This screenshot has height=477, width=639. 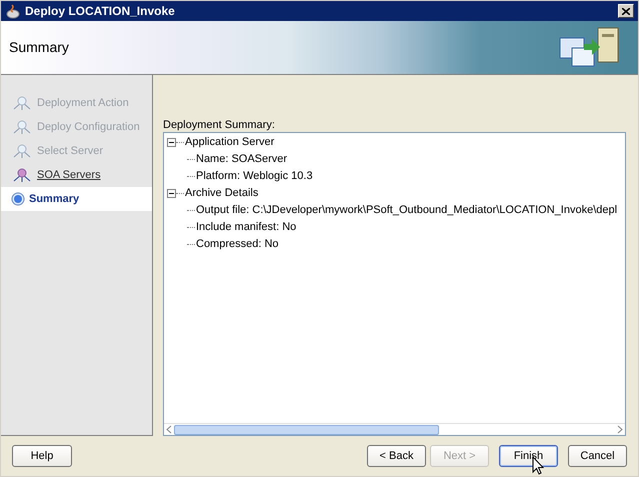 What do you see at coordinates (406, 210) in the screenshot?
I see `tree-item: Output file: C:\JDeveloper\mywork\PSoft_Outbound_Mediator\LOCATION_Invoke\depl` at bounding box center [406, 210].